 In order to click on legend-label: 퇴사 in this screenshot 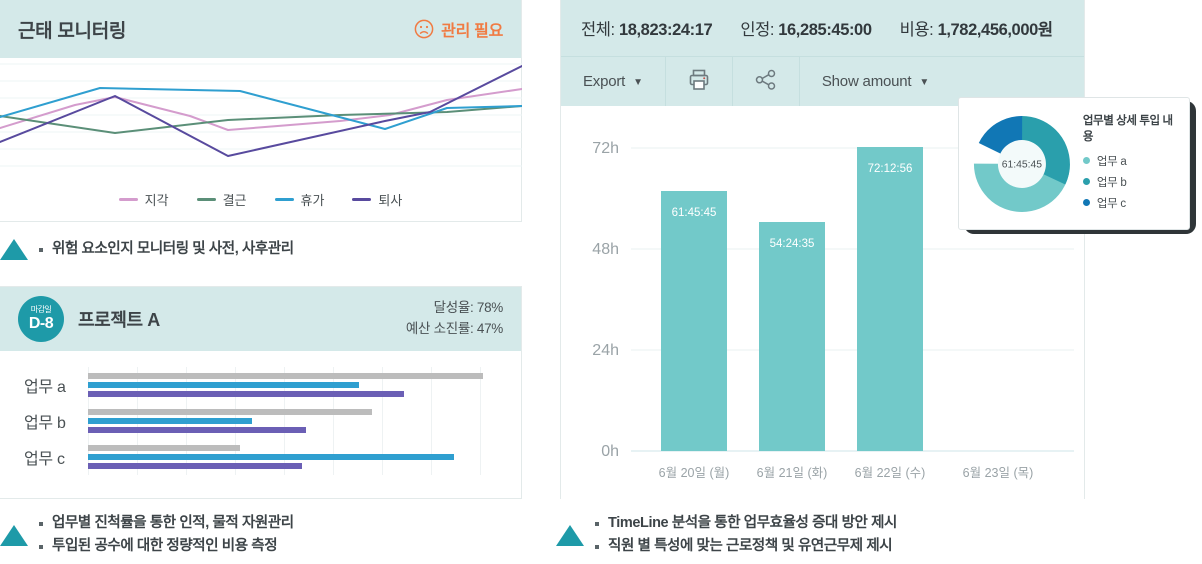, I will do `click(390, 200)`.